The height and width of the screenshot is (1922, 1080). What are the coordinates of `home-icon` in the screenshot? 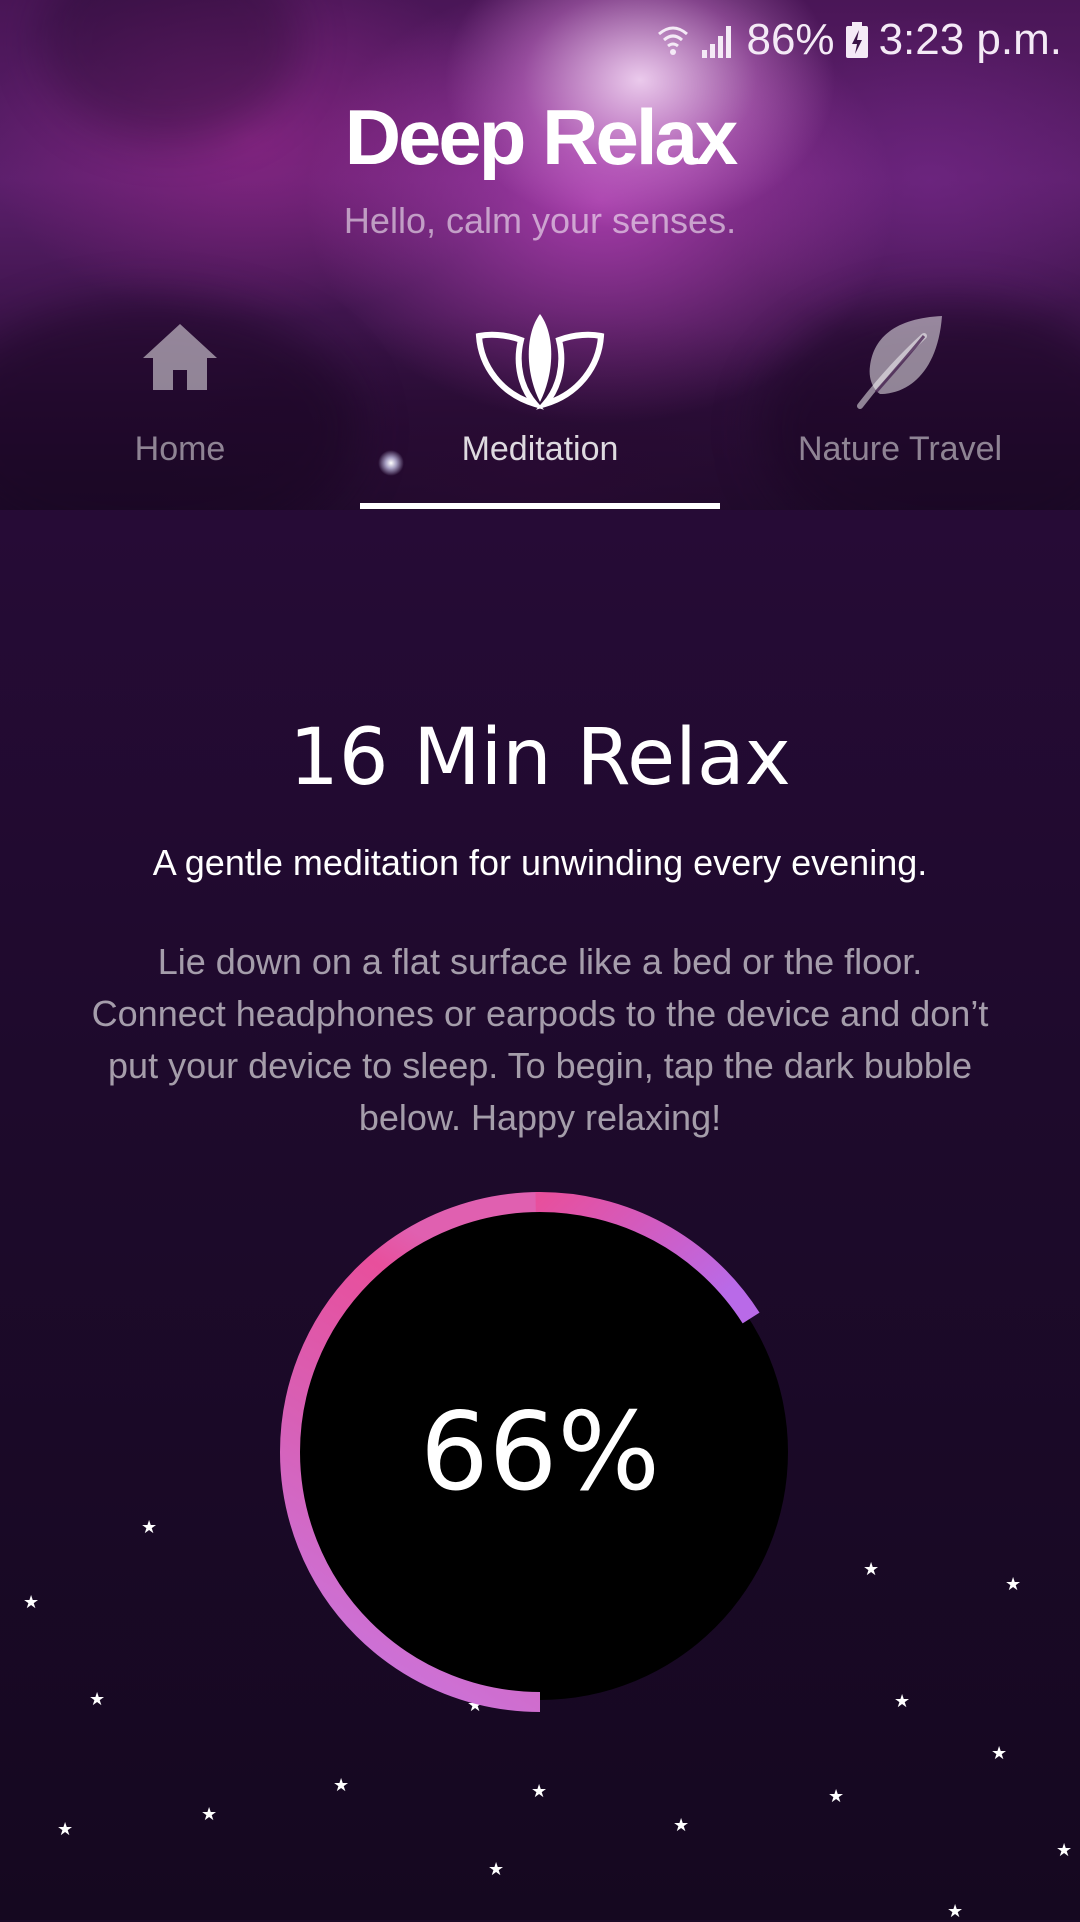 It's located at (180, 357).